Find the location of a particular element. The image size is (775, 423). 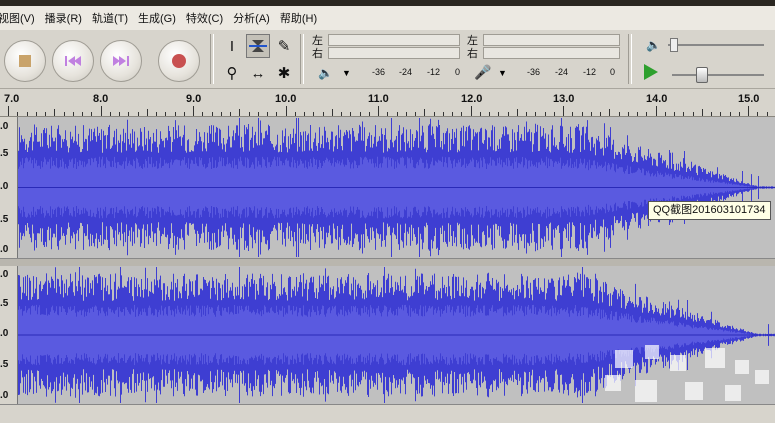

selection-tool: I is located at coordinates (232, 46).